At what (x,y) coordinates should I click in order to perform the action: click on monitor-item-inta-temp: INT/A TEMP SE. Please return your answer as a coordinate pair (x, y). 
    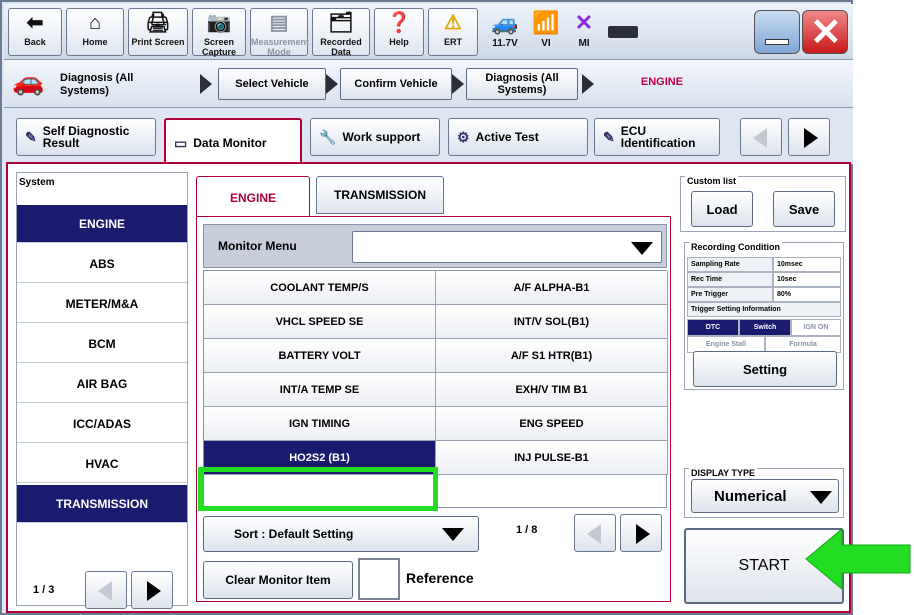
    Looking at the image, I should click on (320, 390).